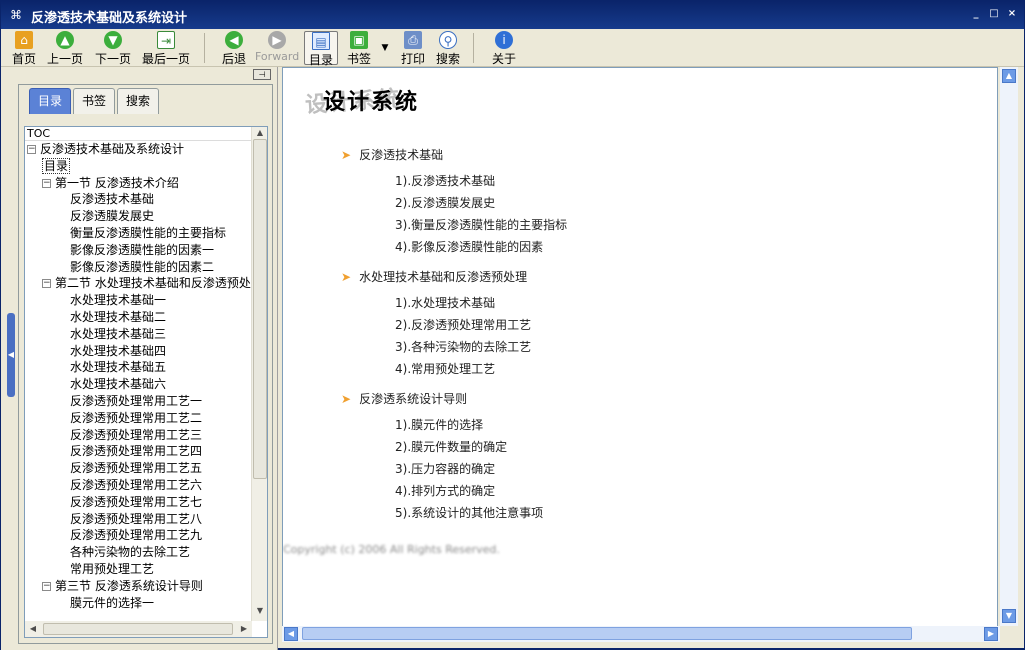 This screenshot has height=650, width=1025. What do you see at coordinates (138, 317) in the screenshot?
I see `tree-item: 水处理技术基础二` at bounding box center [138, 317].